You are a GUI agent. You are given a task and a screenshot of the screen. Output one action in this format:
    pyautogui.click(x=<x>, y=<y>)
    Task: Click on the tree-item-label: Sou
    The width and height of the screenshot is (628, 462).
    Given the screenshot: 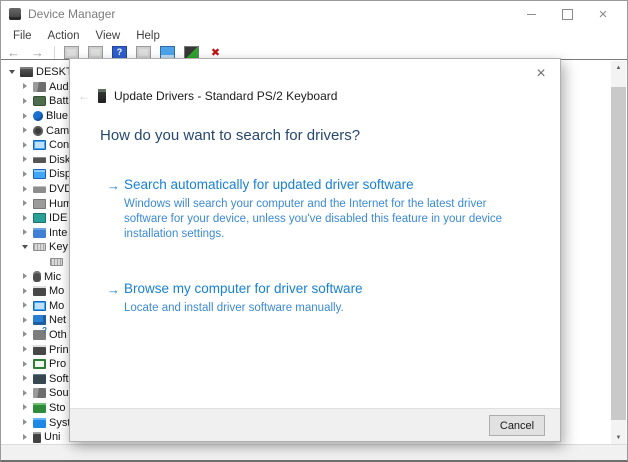 What is the action you would take?
    pyautogui.click(x=59, y=393)
    